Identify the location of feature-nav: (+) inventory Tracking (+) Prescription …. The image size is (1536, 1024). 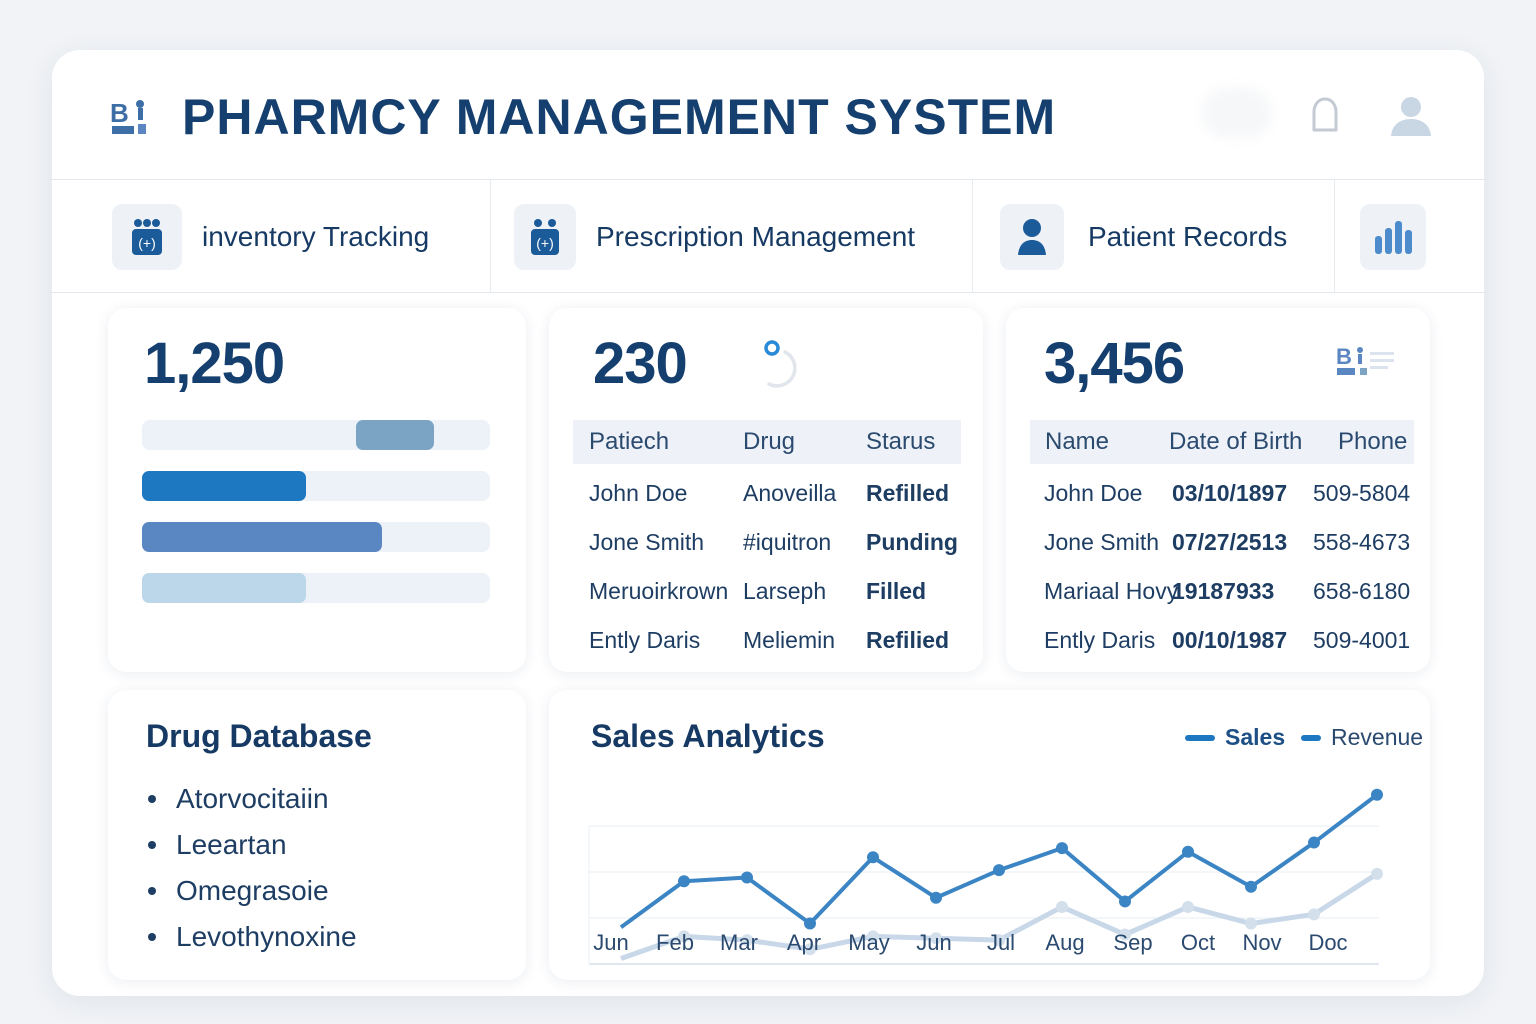
(768, 236).